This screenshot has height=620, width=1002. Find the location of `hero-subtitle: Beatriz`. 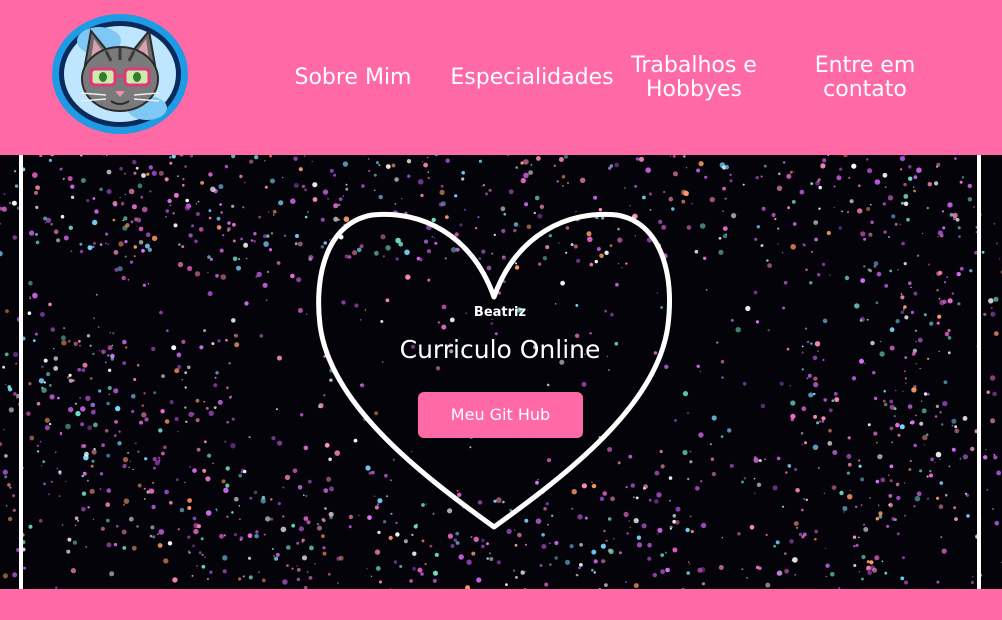

hero-subtitle: Beatriz is located at coordinates (500, 312).